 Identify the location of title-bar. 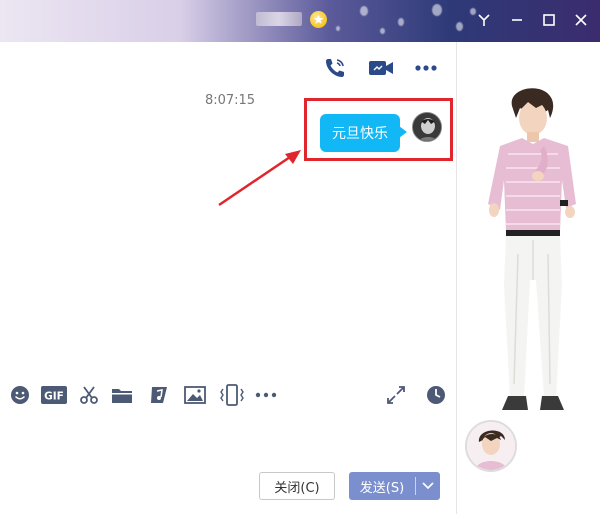
(300, 21).